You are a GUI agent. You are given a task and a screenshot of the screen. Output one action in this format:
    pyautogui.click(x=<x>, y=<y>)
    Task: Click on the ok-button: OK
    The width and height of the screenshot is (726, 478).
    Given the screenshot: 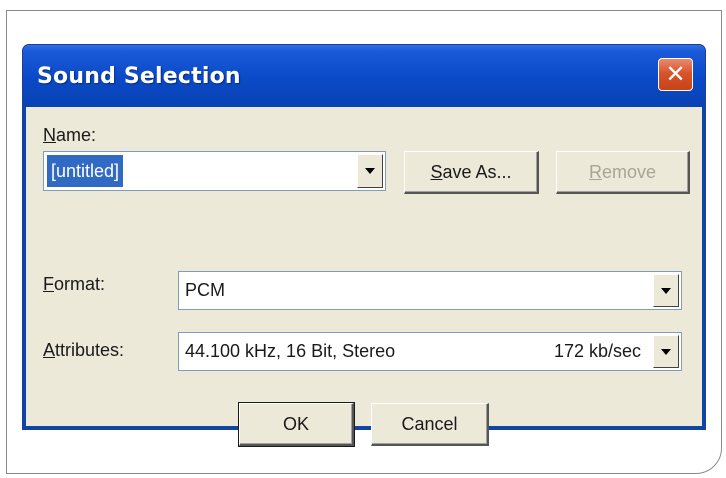 What is the action you would take?
    pyautogui.click(x=296, y=424)
    